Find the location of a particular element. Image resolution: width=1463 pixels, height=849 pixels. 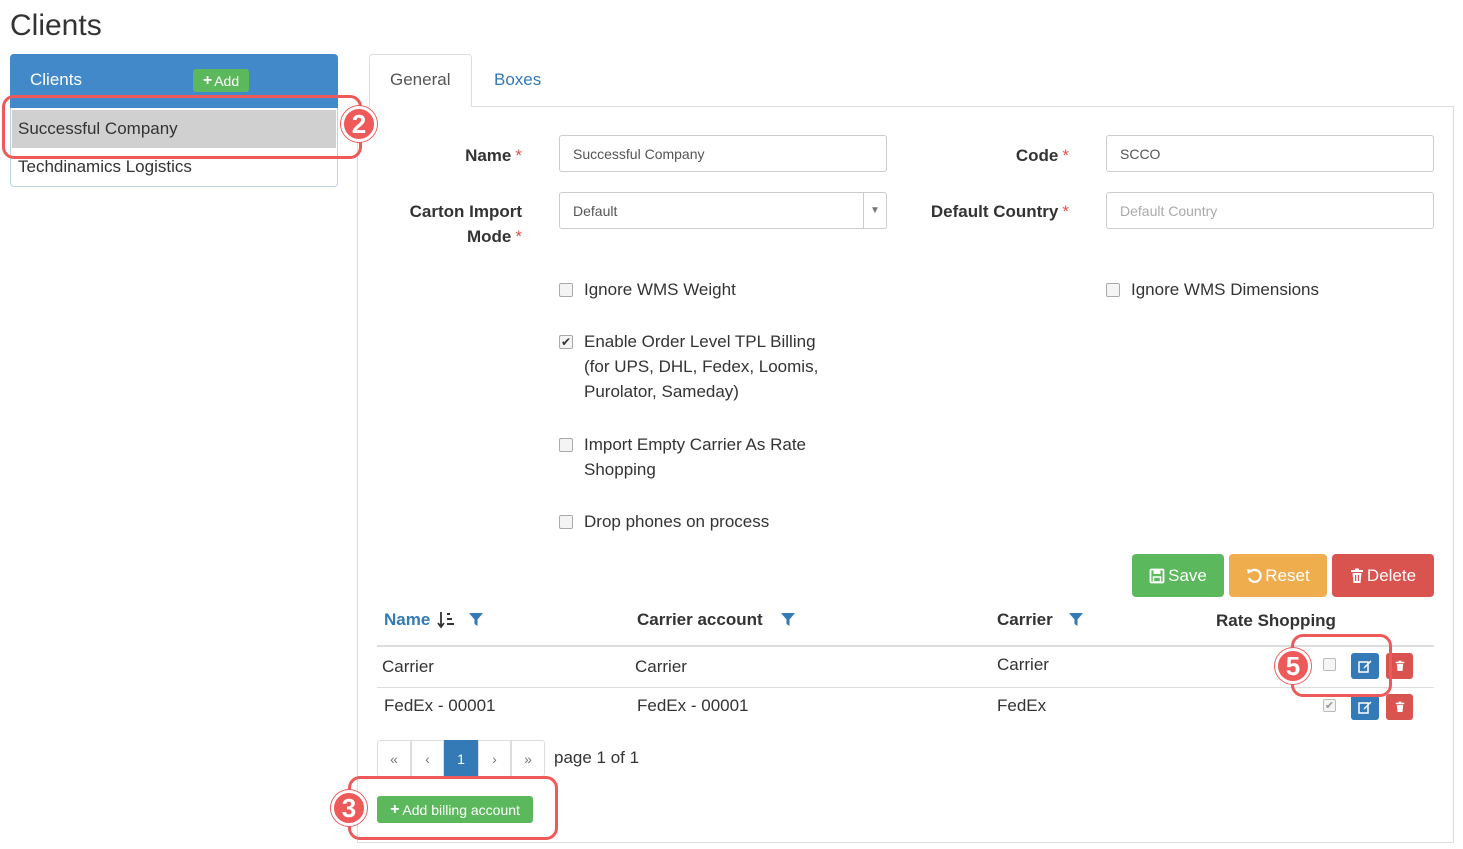

plus-icon: + is located at coordinates (207, 80).